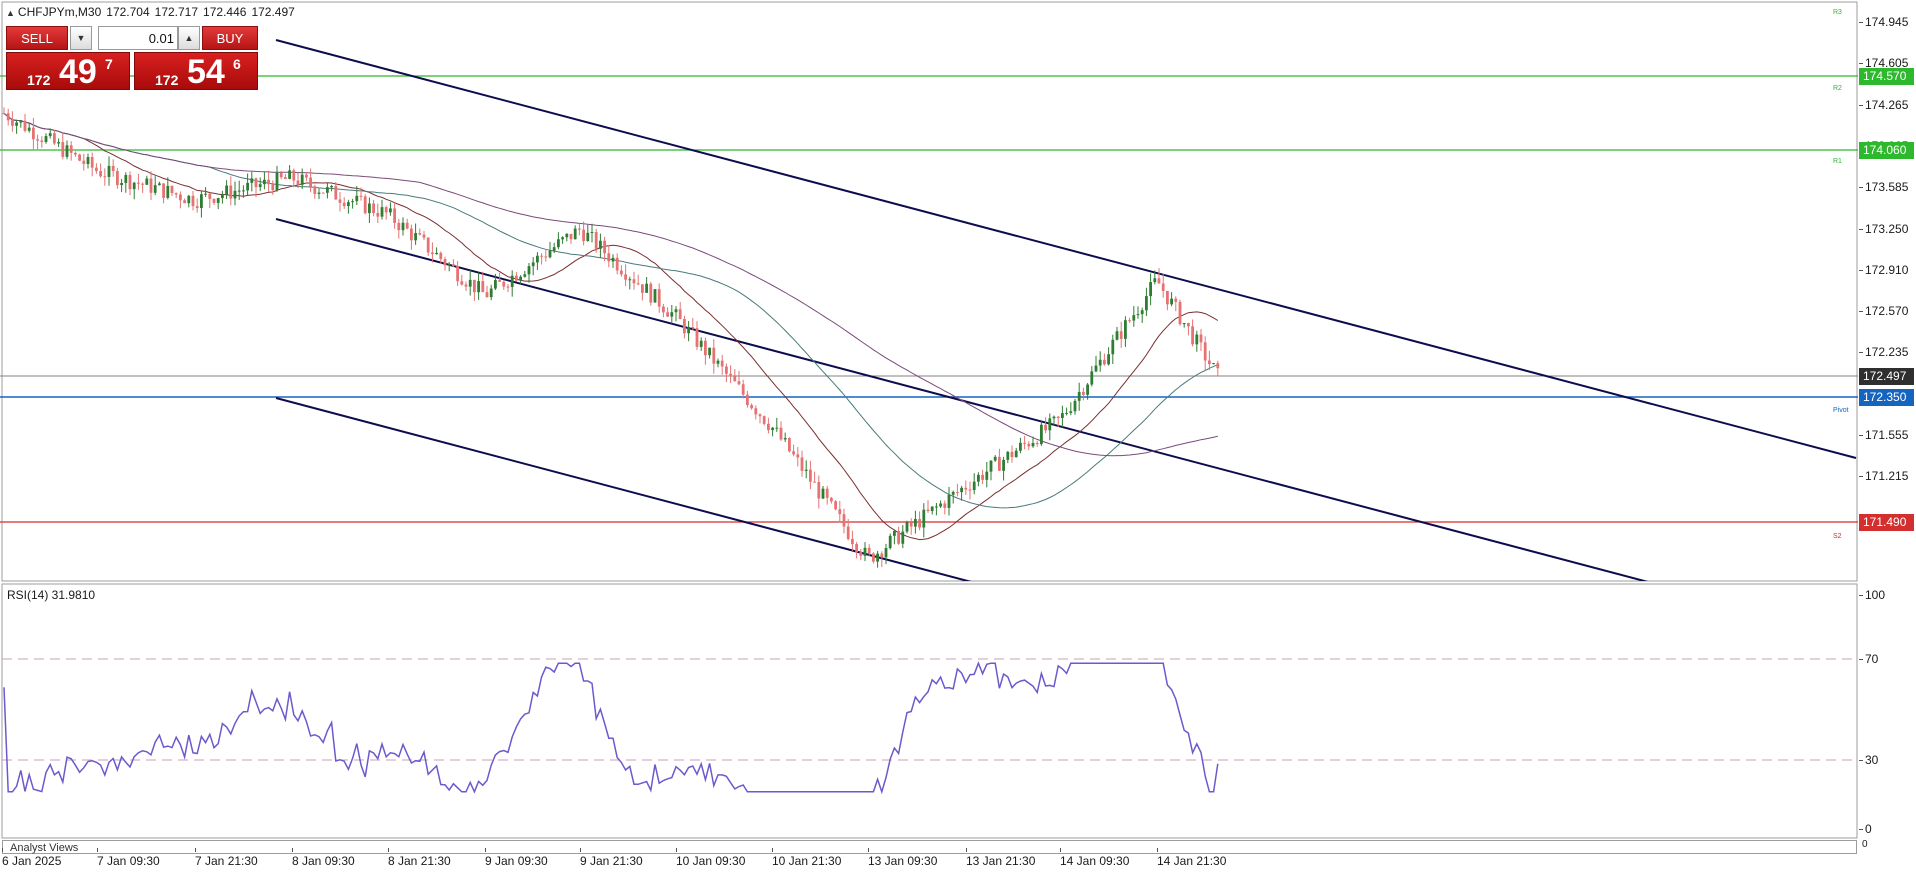 The width and height of the screenshot is (1916, 874). I want to click on sell-quote: 172 49 7, so click(68, 71).